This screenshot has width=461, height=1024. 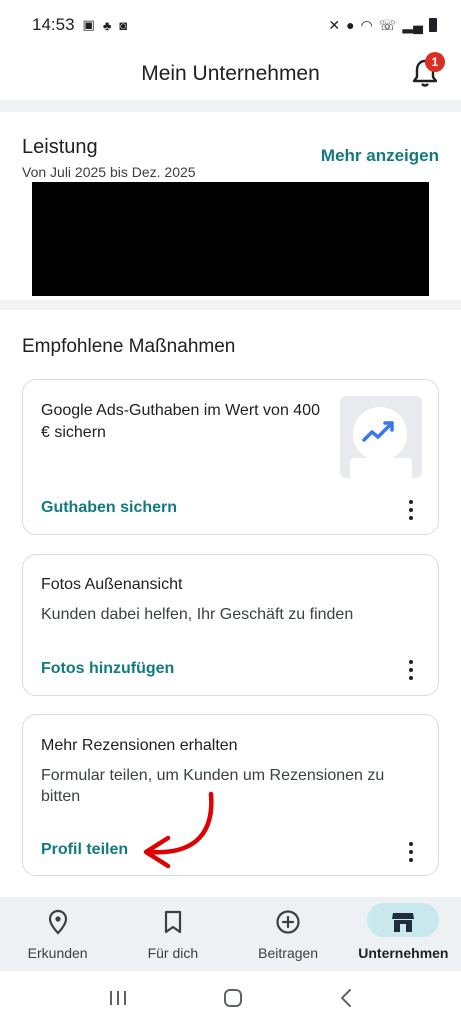 I want to click on gallery-icon: ▣, so click(x=88, y=24).